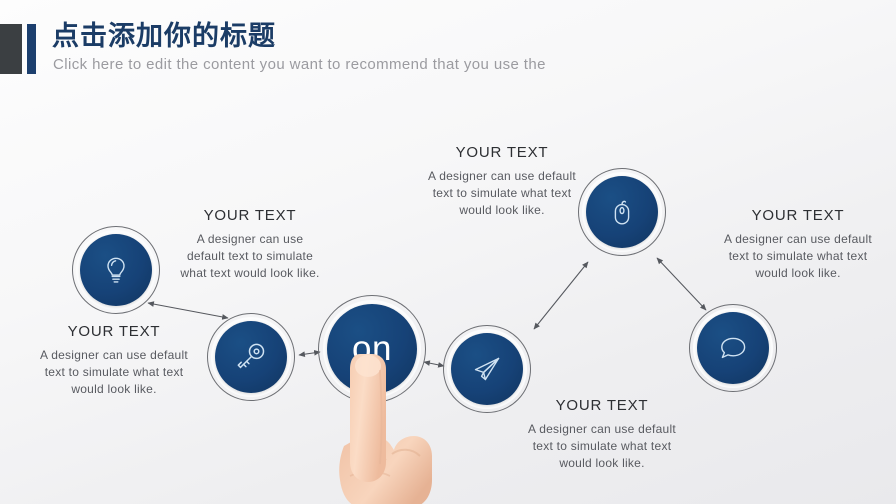 The height and width of the screenshot is (504, 896). I want to click on node-key, so click(251, 357).